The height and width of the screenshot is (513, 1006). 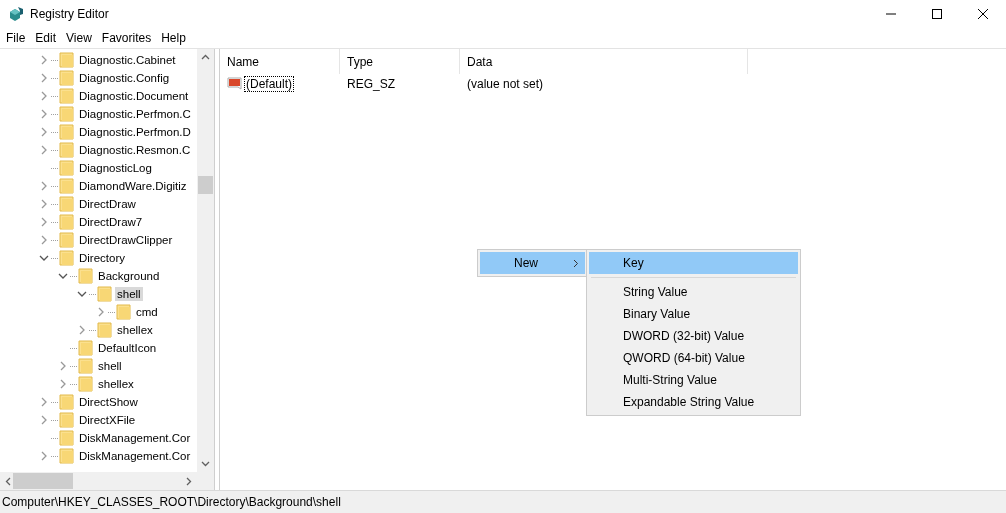 I want to click on window-title: Registry Editor, so click(x=70, y=14).